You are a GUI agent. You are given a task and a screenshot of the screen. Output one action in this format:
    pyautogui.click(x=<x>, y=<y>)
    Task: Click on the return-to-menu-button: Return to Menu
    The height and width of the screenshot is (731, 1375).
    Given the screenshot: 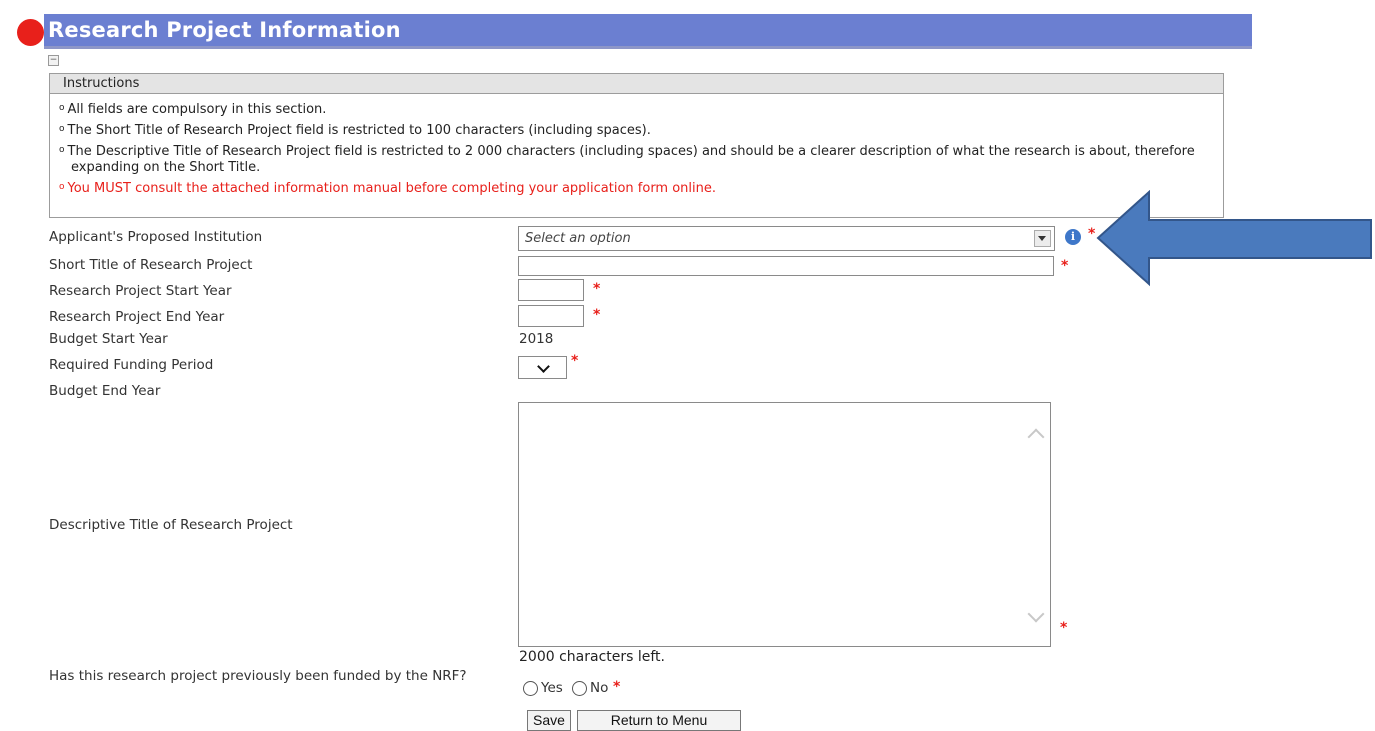 What is the action you would take?
    pyautogui.click(x=659, y=720)
    